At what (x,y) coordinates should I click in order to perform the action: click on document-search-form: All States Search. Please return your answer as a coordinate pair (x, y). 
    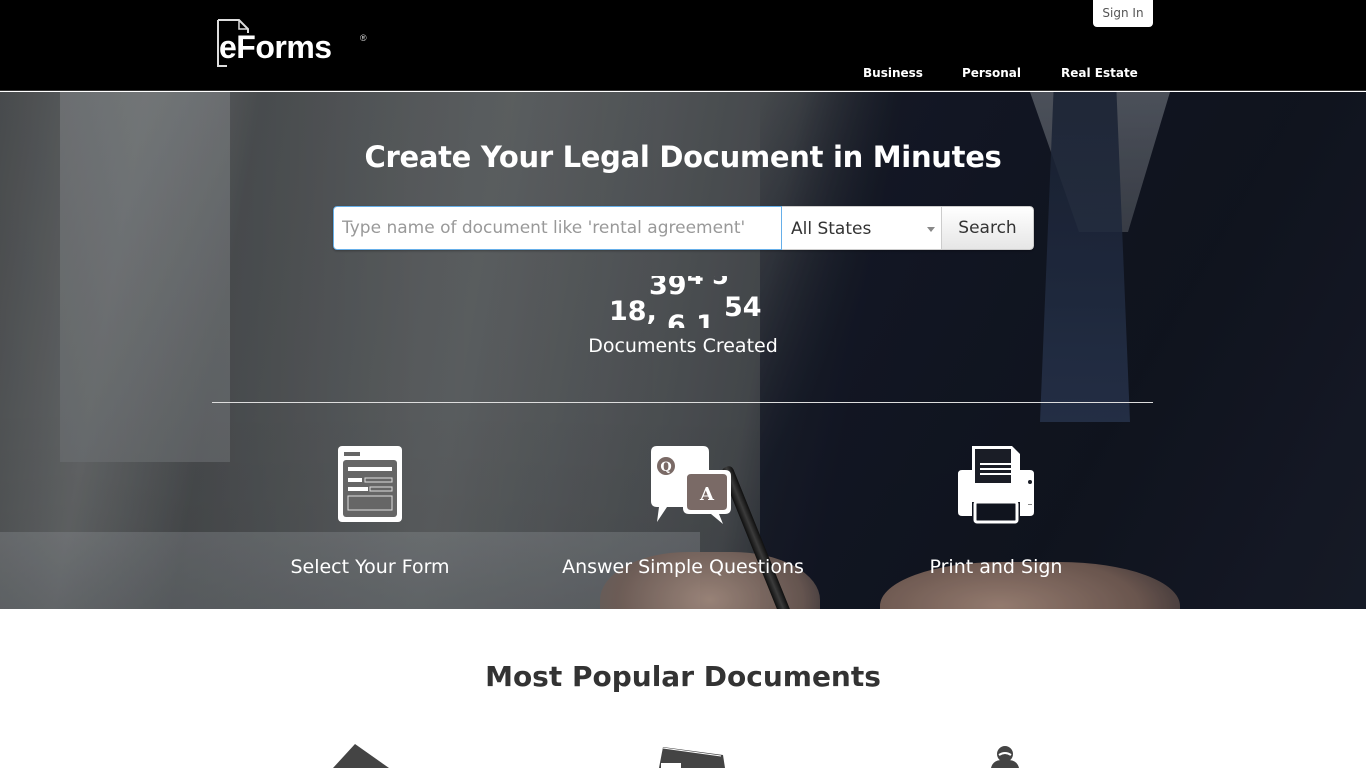
    Looking at the image, I should click on (683, 228).